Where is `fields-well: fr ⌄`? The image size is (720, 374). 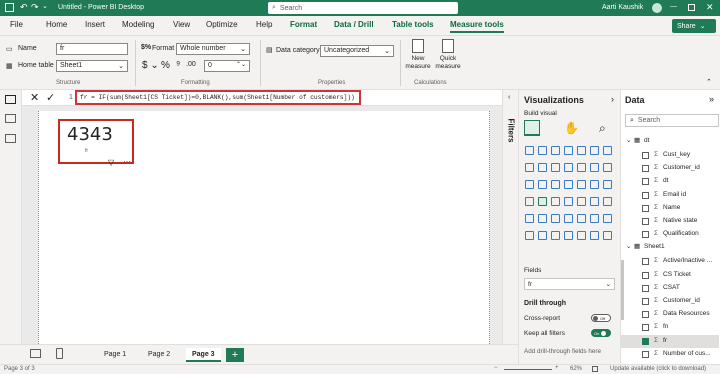 fields-well: fr ⌄ is located at coordinates (569, 284).